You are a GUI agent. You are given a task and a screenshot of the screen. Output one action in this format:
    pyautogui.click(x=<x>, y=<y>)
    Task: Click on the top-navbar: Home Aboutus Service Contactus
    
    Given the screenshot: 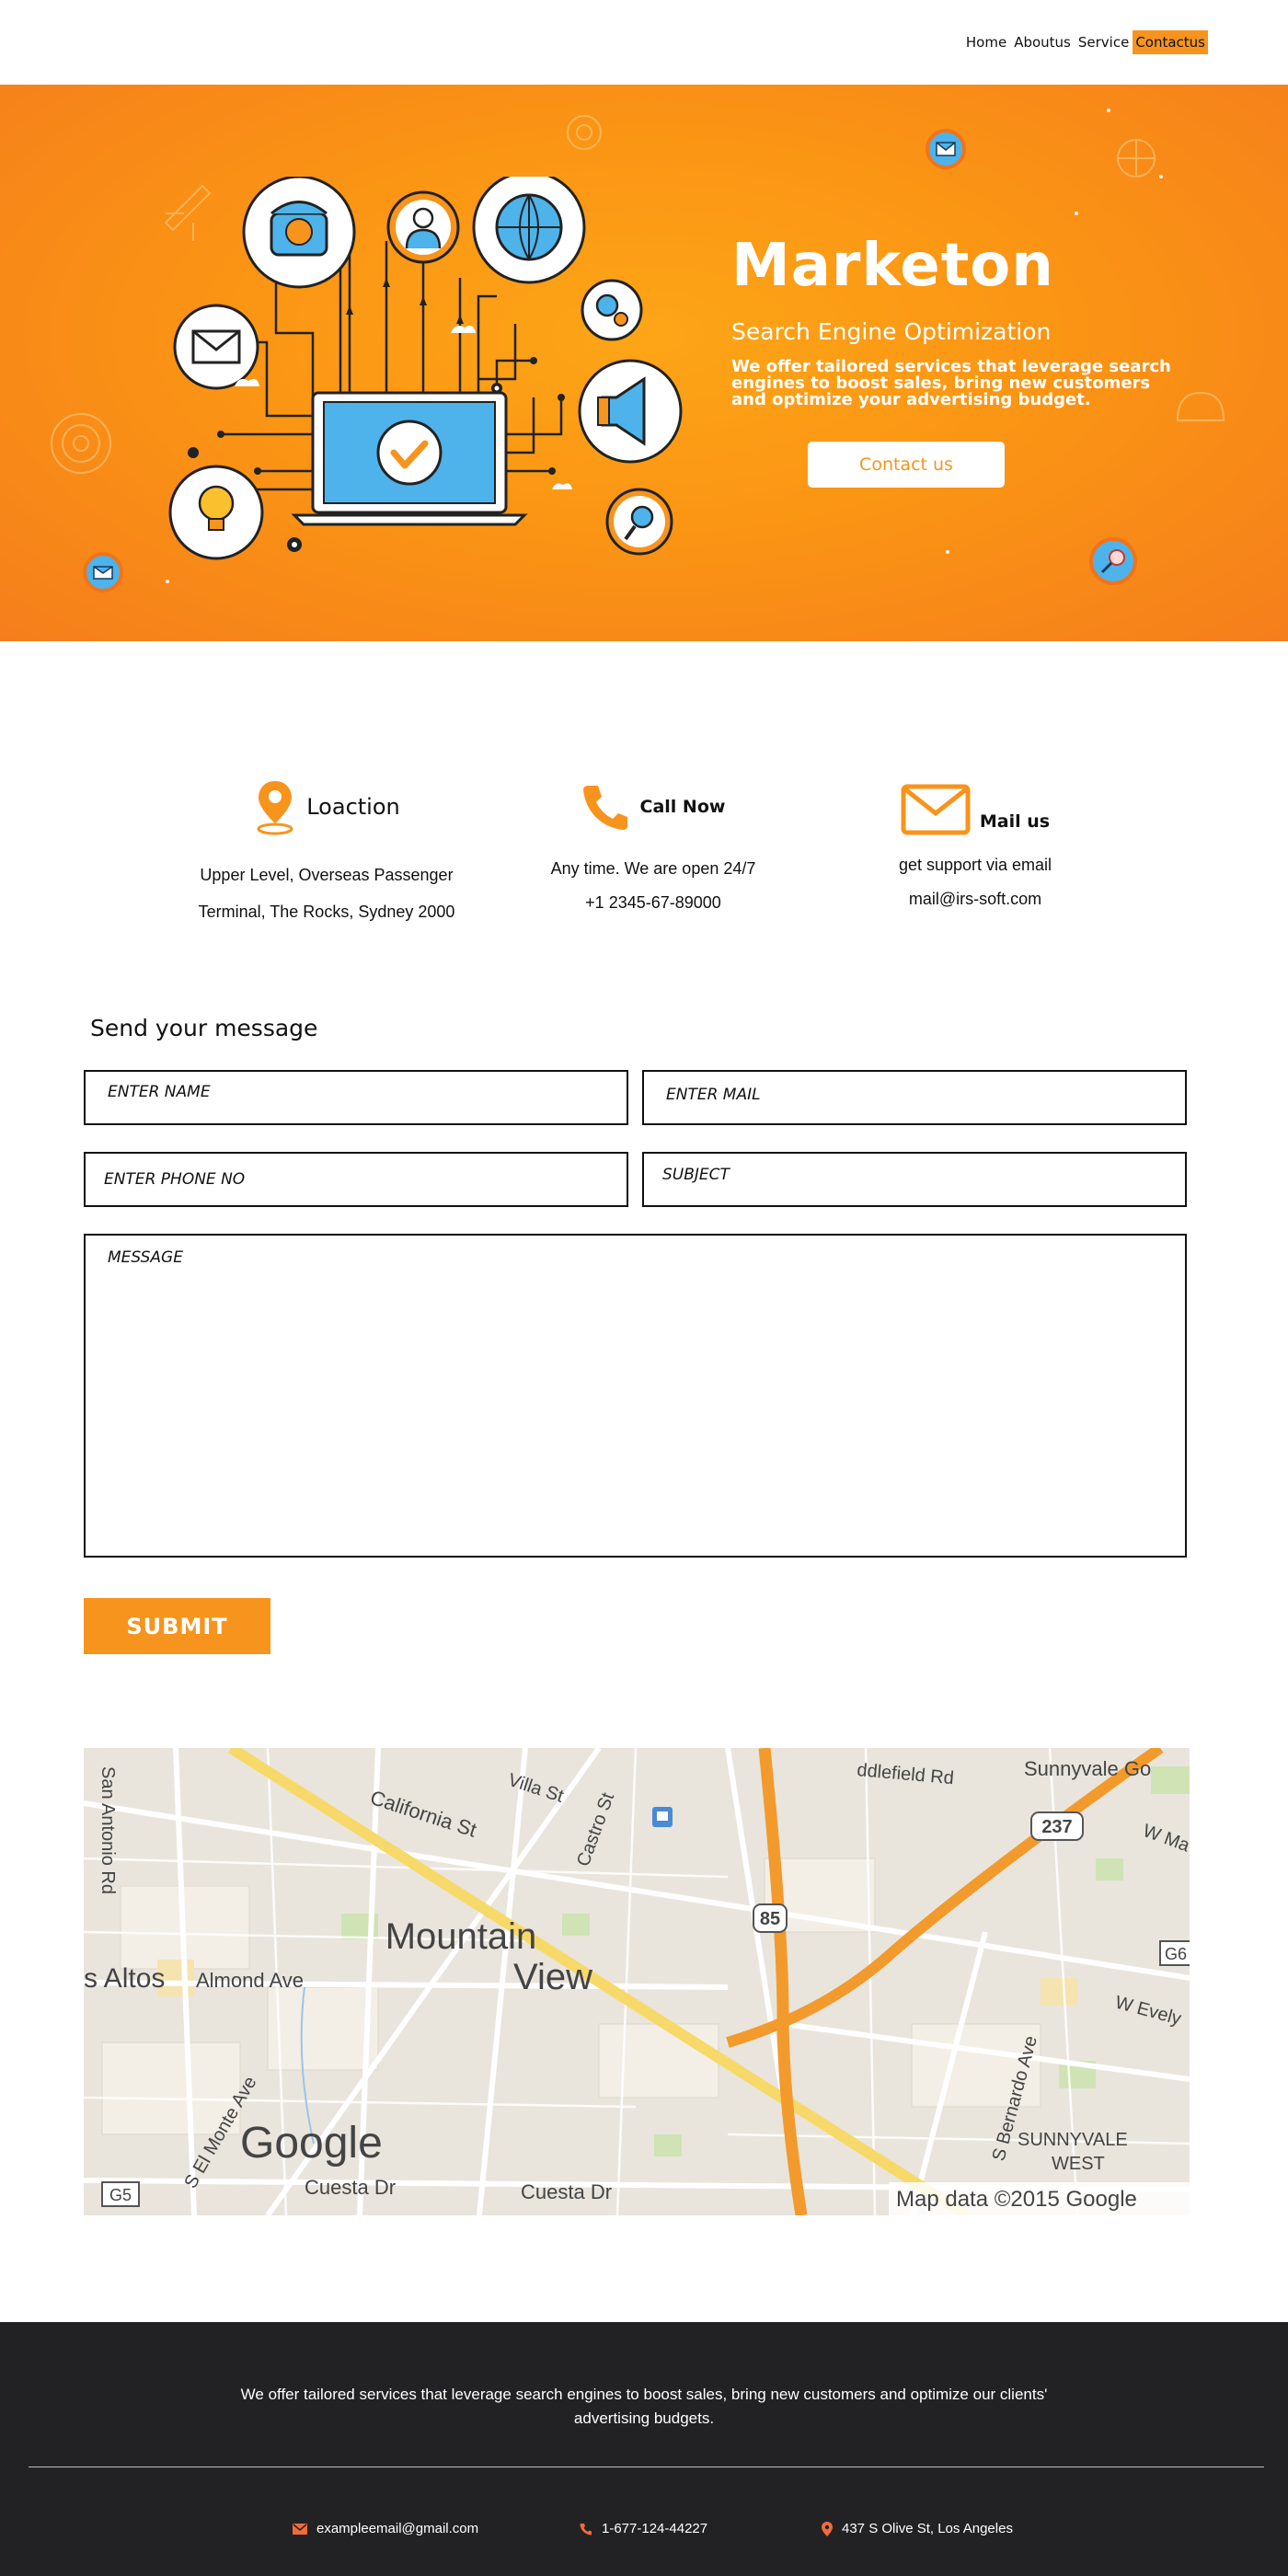 What is the action you would take?
    pyautogui.click(x=644, y=42)
    